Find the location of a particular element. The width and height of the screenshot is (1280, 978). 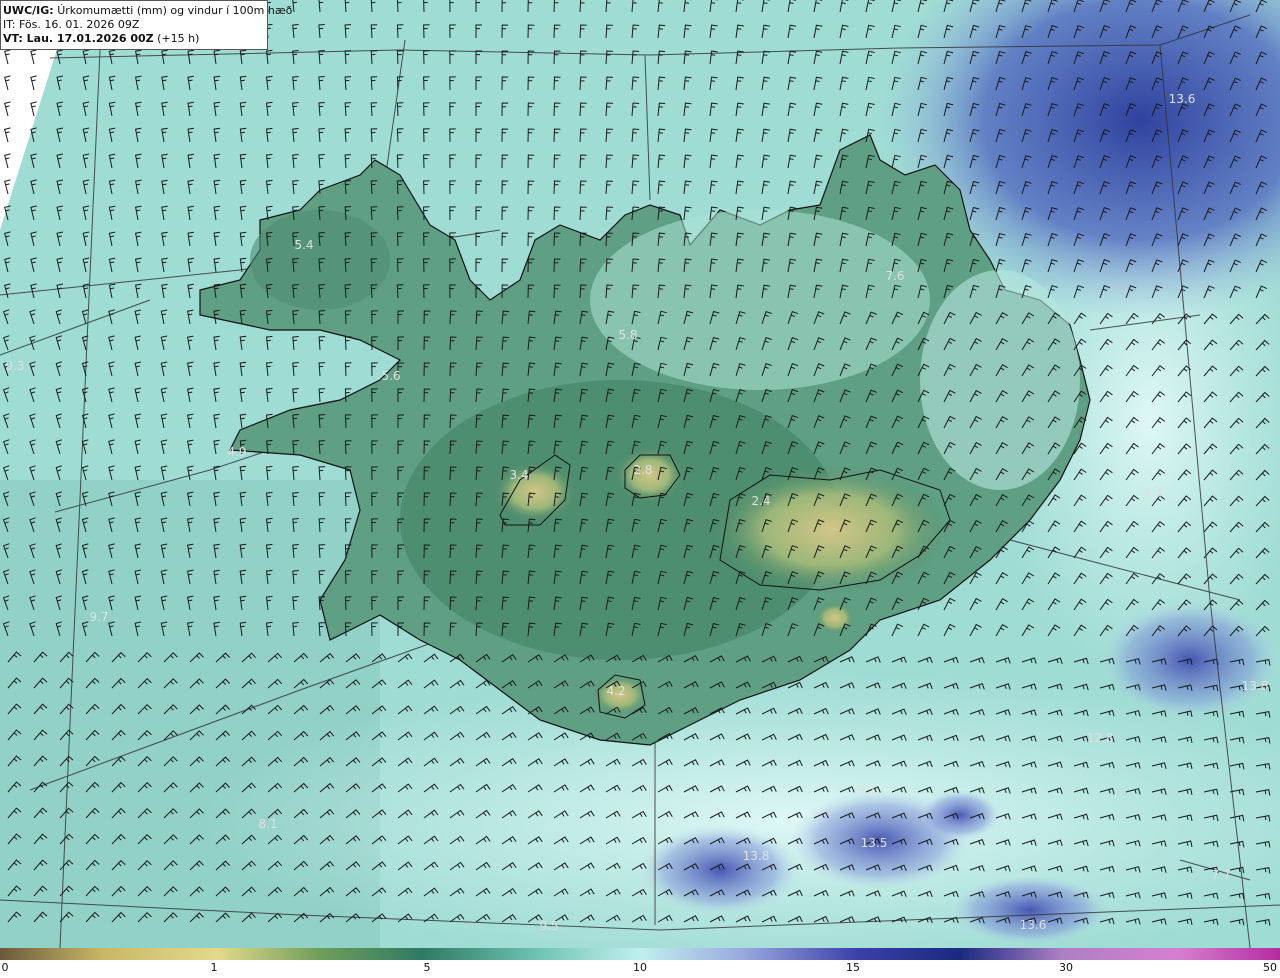

map-value-label: 5.4 is located at coordinates (303, 245).